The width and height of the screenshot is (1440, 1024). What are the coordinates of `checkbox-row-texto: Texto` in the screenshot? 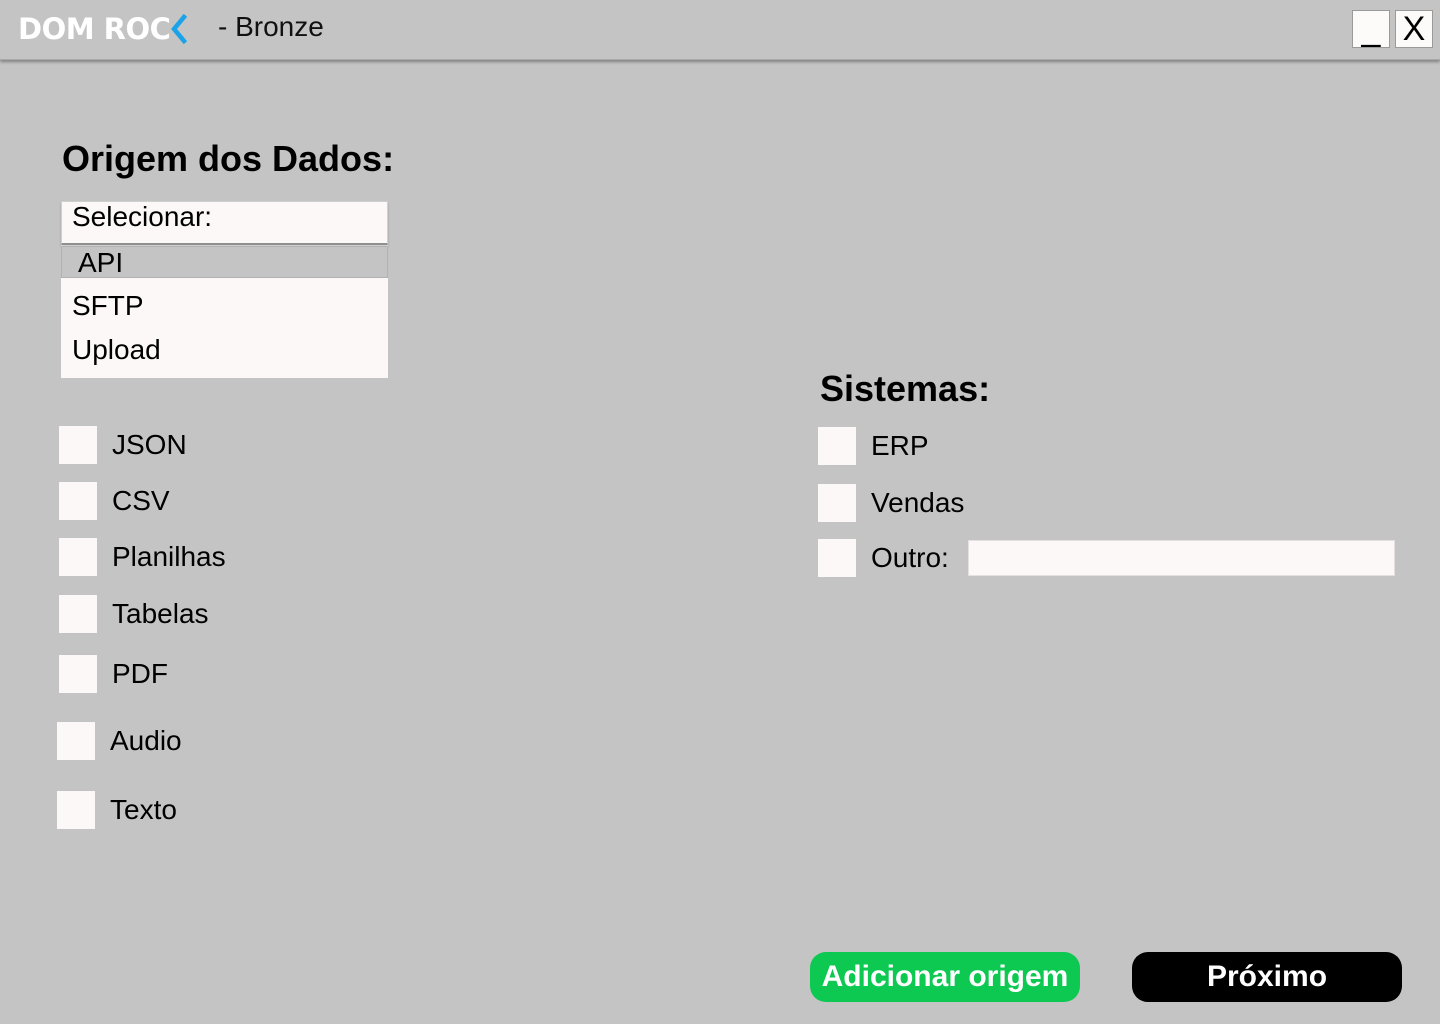 It's located at (117, 810).